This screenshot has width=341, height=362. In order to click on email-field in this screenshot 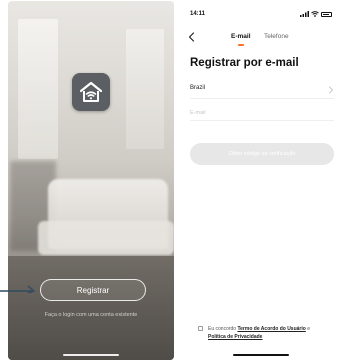, I will do `click(262, 113)`.